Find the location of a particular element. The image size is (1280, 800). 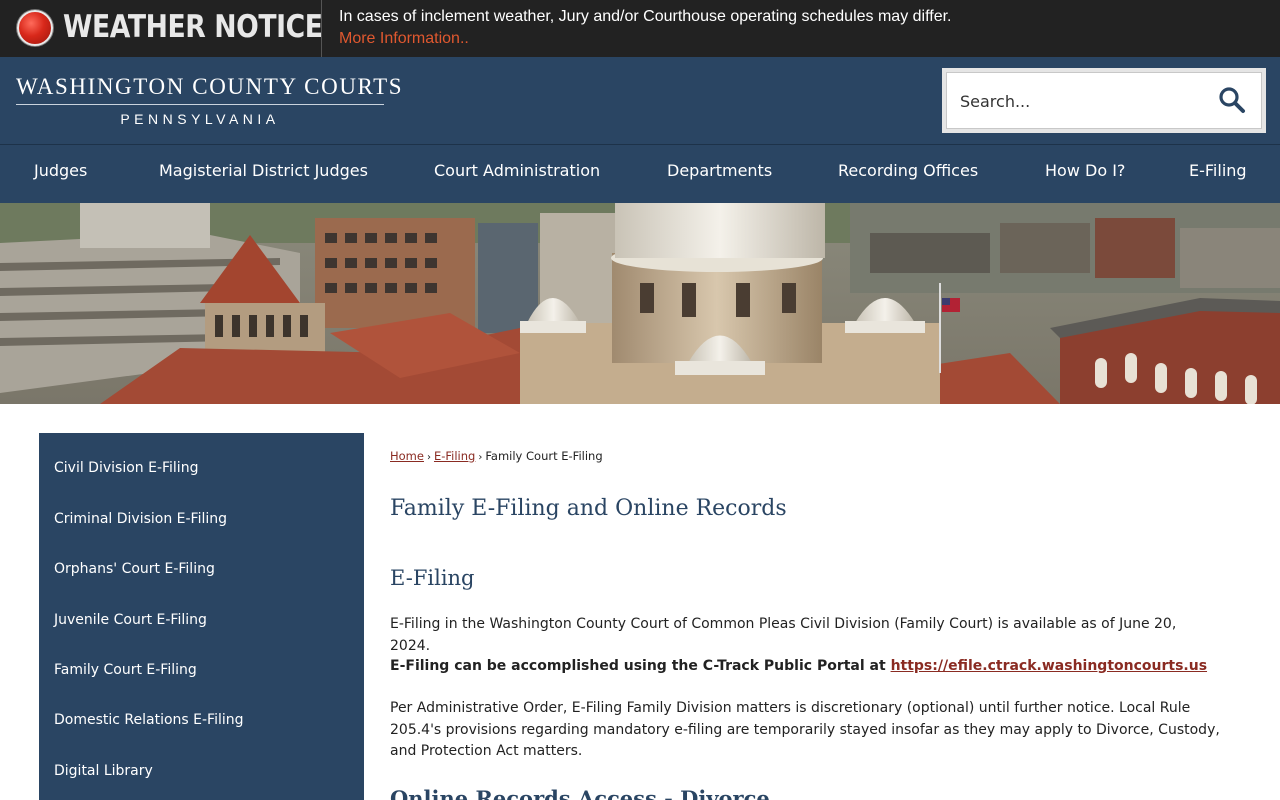

logo-subtitle: PENNSYLVANIA is located at coordinates (200, 119).